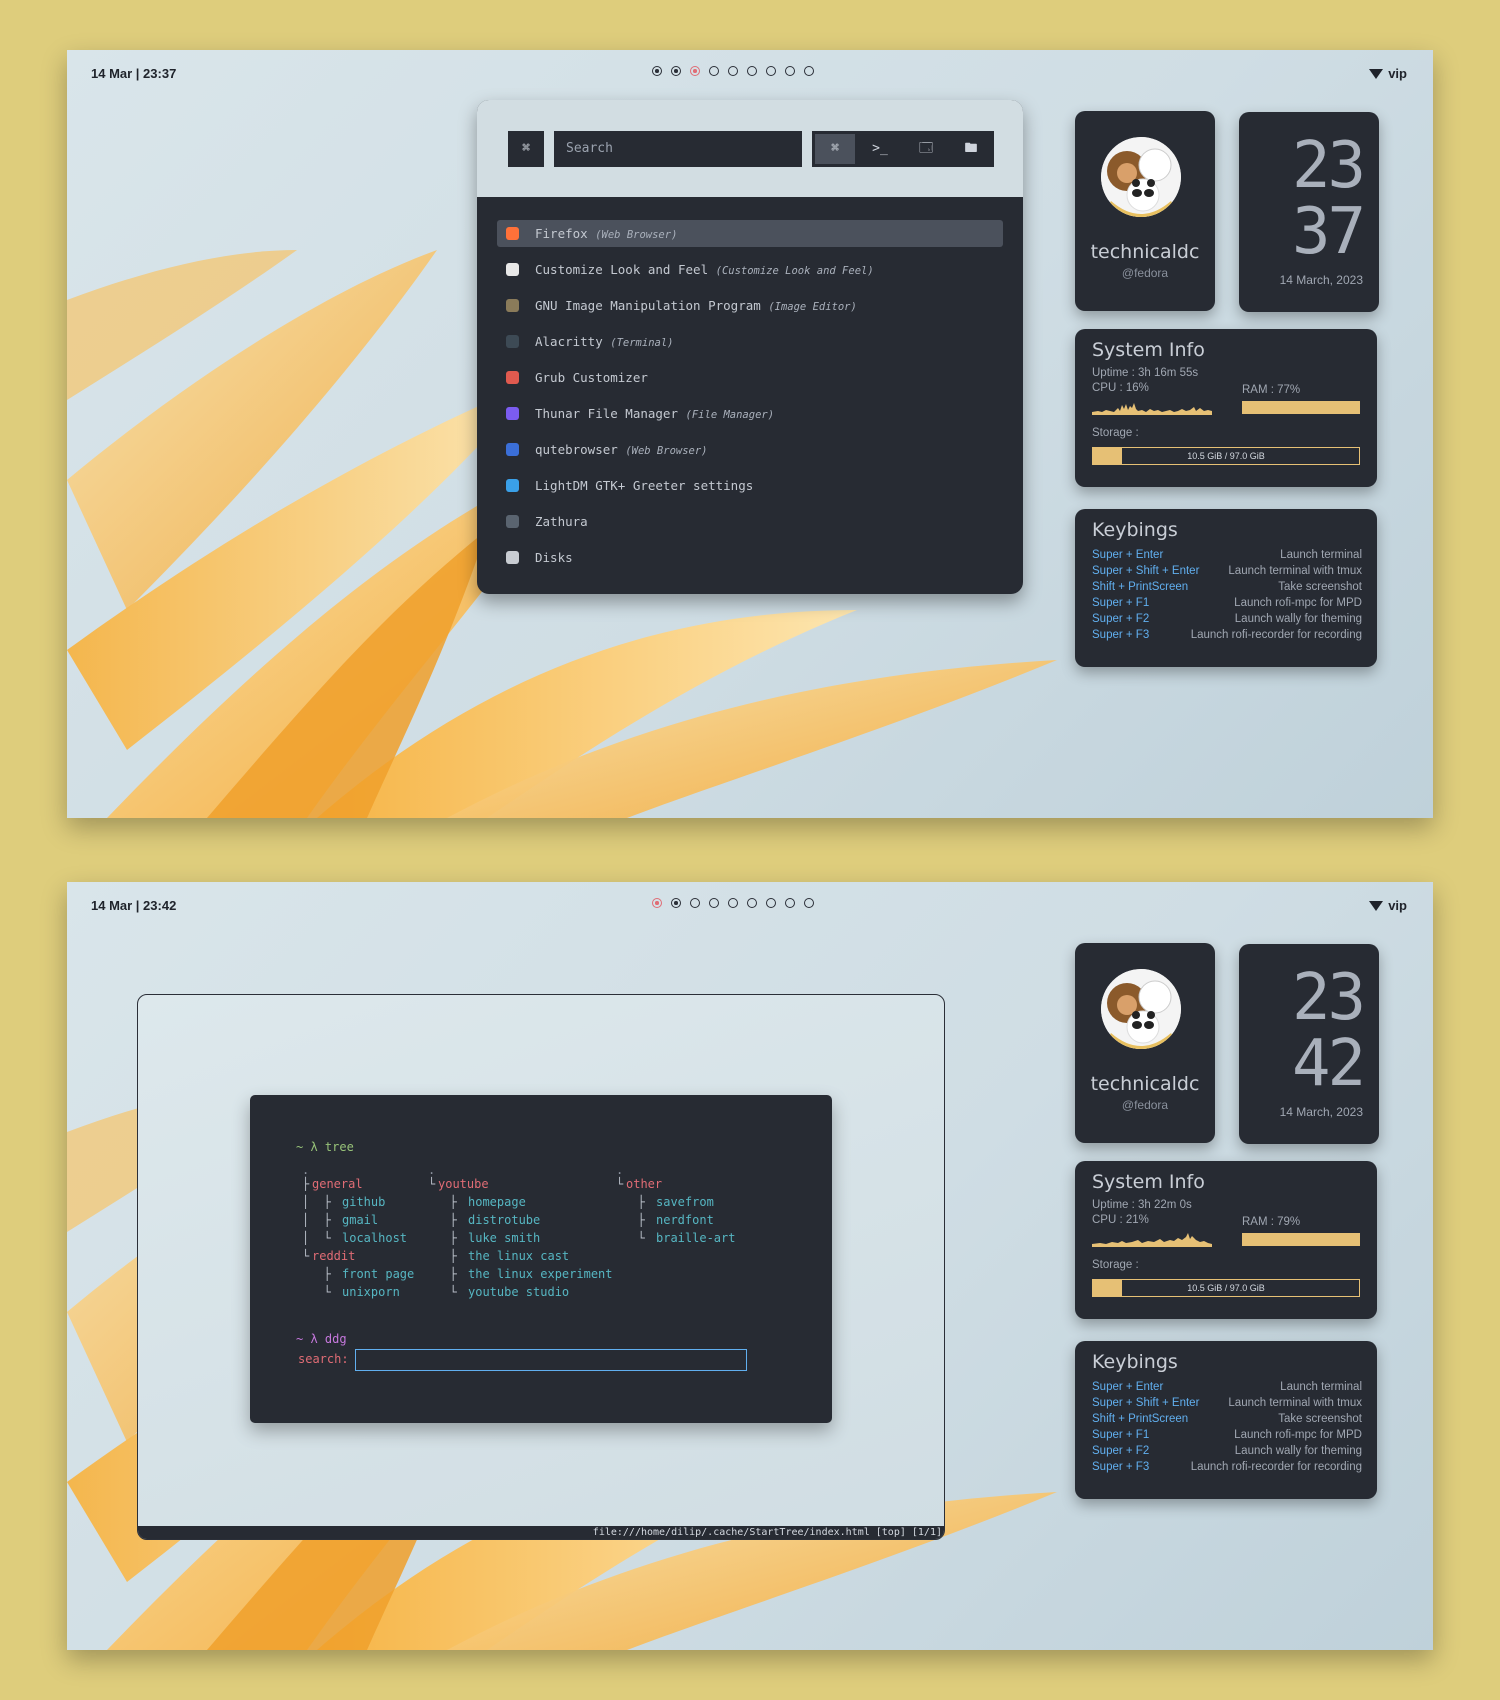 Image resolution: width=1500 pixels, height=1700 pixels. Describe the element at coordinates (666, 451) in the screenshot. I see `app-generic-name: (Web Browser)` at that location.